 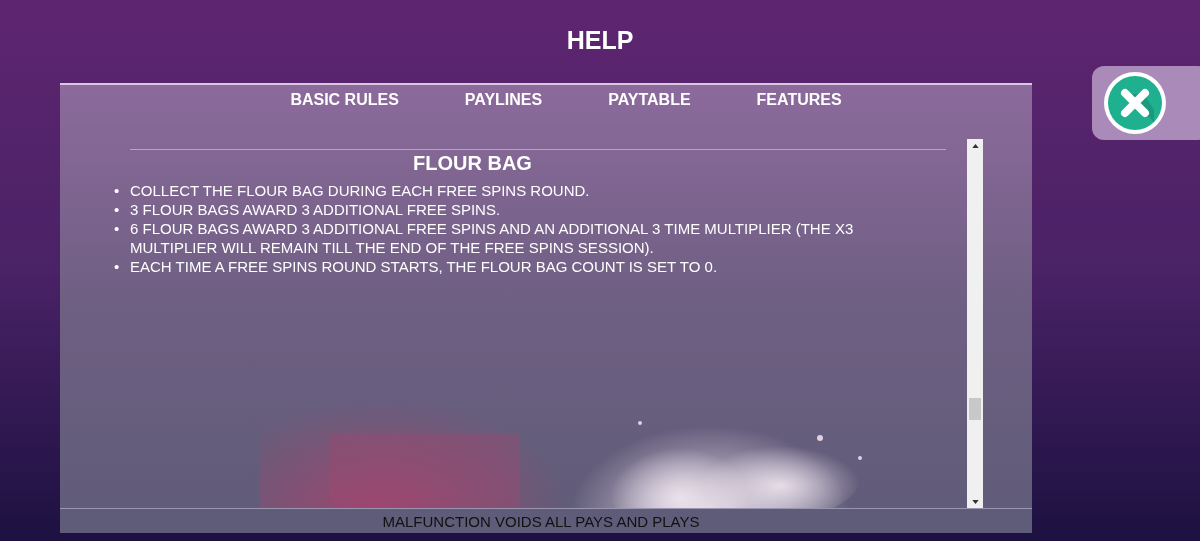 What do you see at coordinates (975, 408) in the screenshot?
I see `scroll-thumb` at bounding box center [975, 408].